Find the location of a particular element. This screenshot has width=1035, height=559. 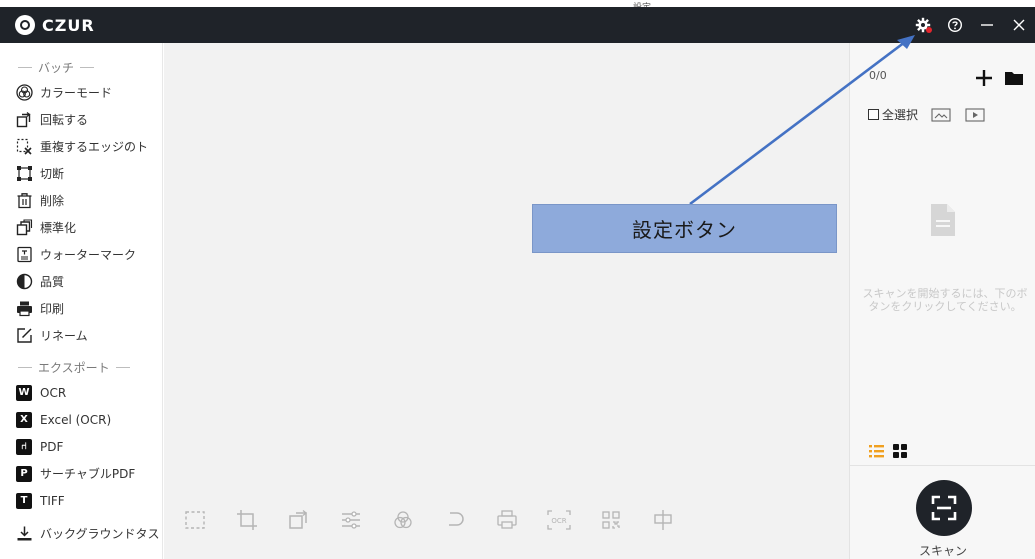

batch-section-header: バッチ is located at coordinates (81, 67).